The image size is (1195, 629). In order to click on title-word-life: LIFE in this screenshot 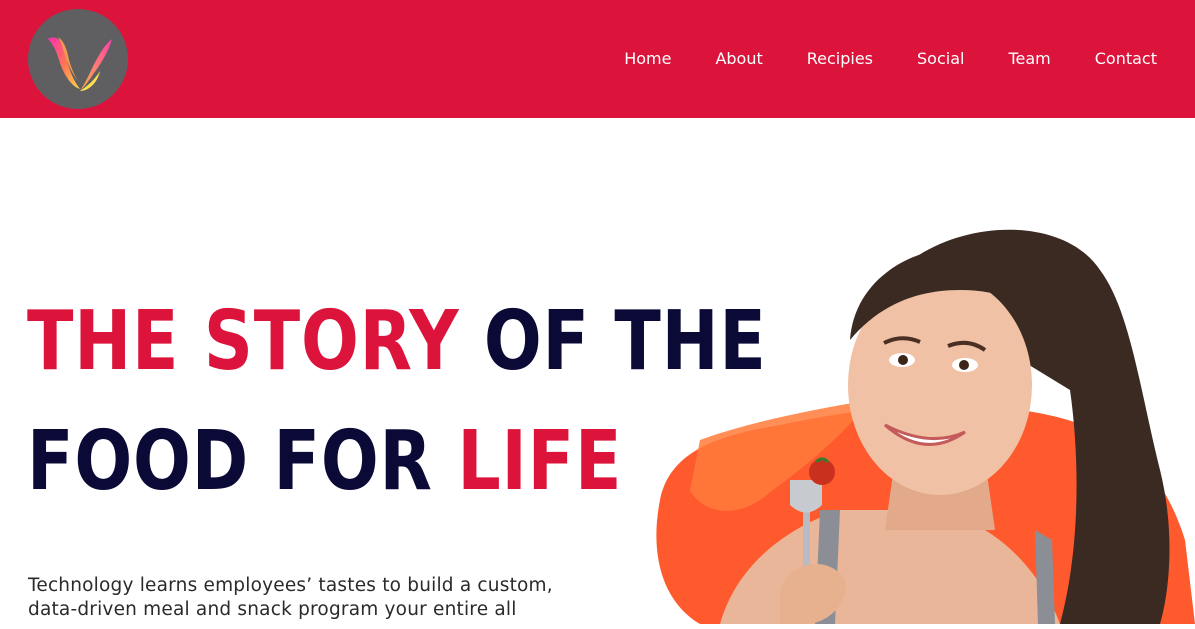, I will do `click(540, 461)`.